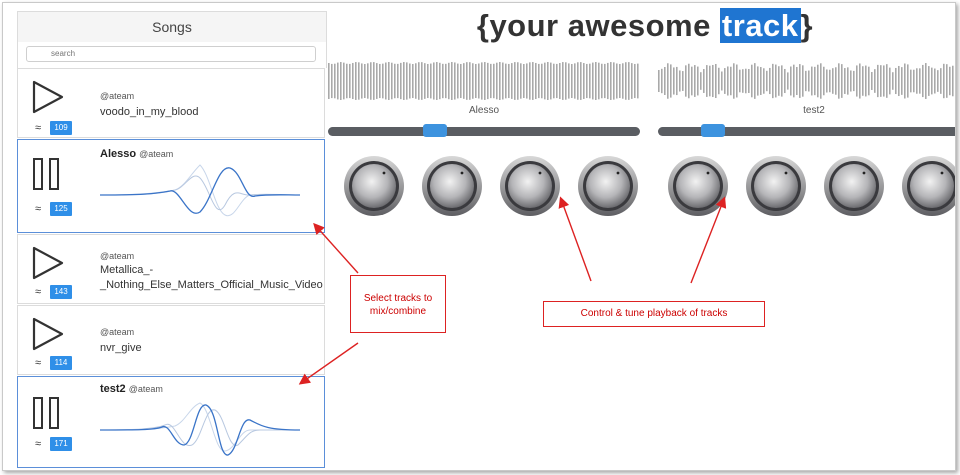  I want to click on song-item-selected: ≈ 125 Alesso @ateam, so click(171, 186).